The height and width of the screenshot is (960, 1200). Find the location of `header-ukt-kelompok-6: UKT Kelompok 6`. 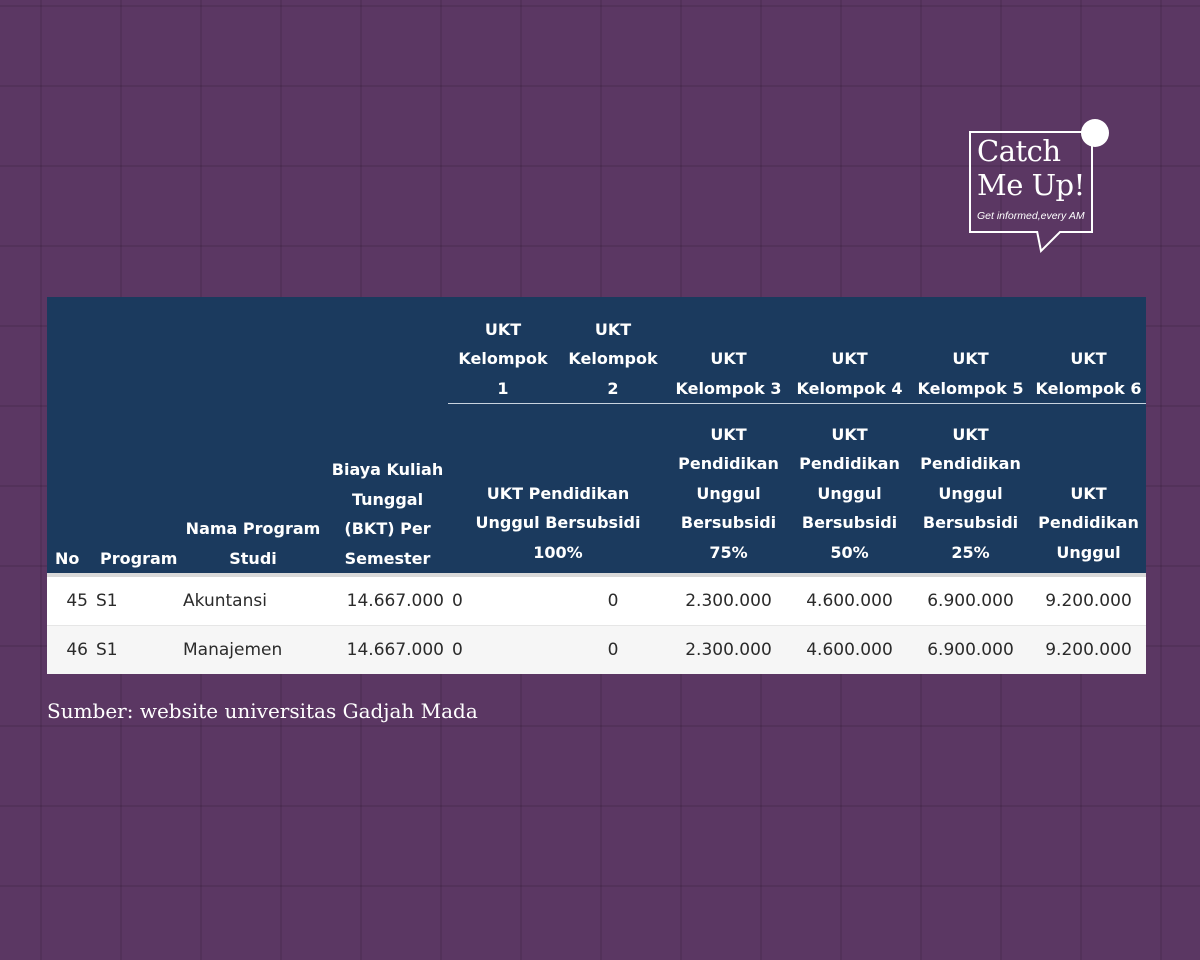

header-ukt-kelompok-6: UKT Kelompok 6 is located at coordinates (1088, 350).